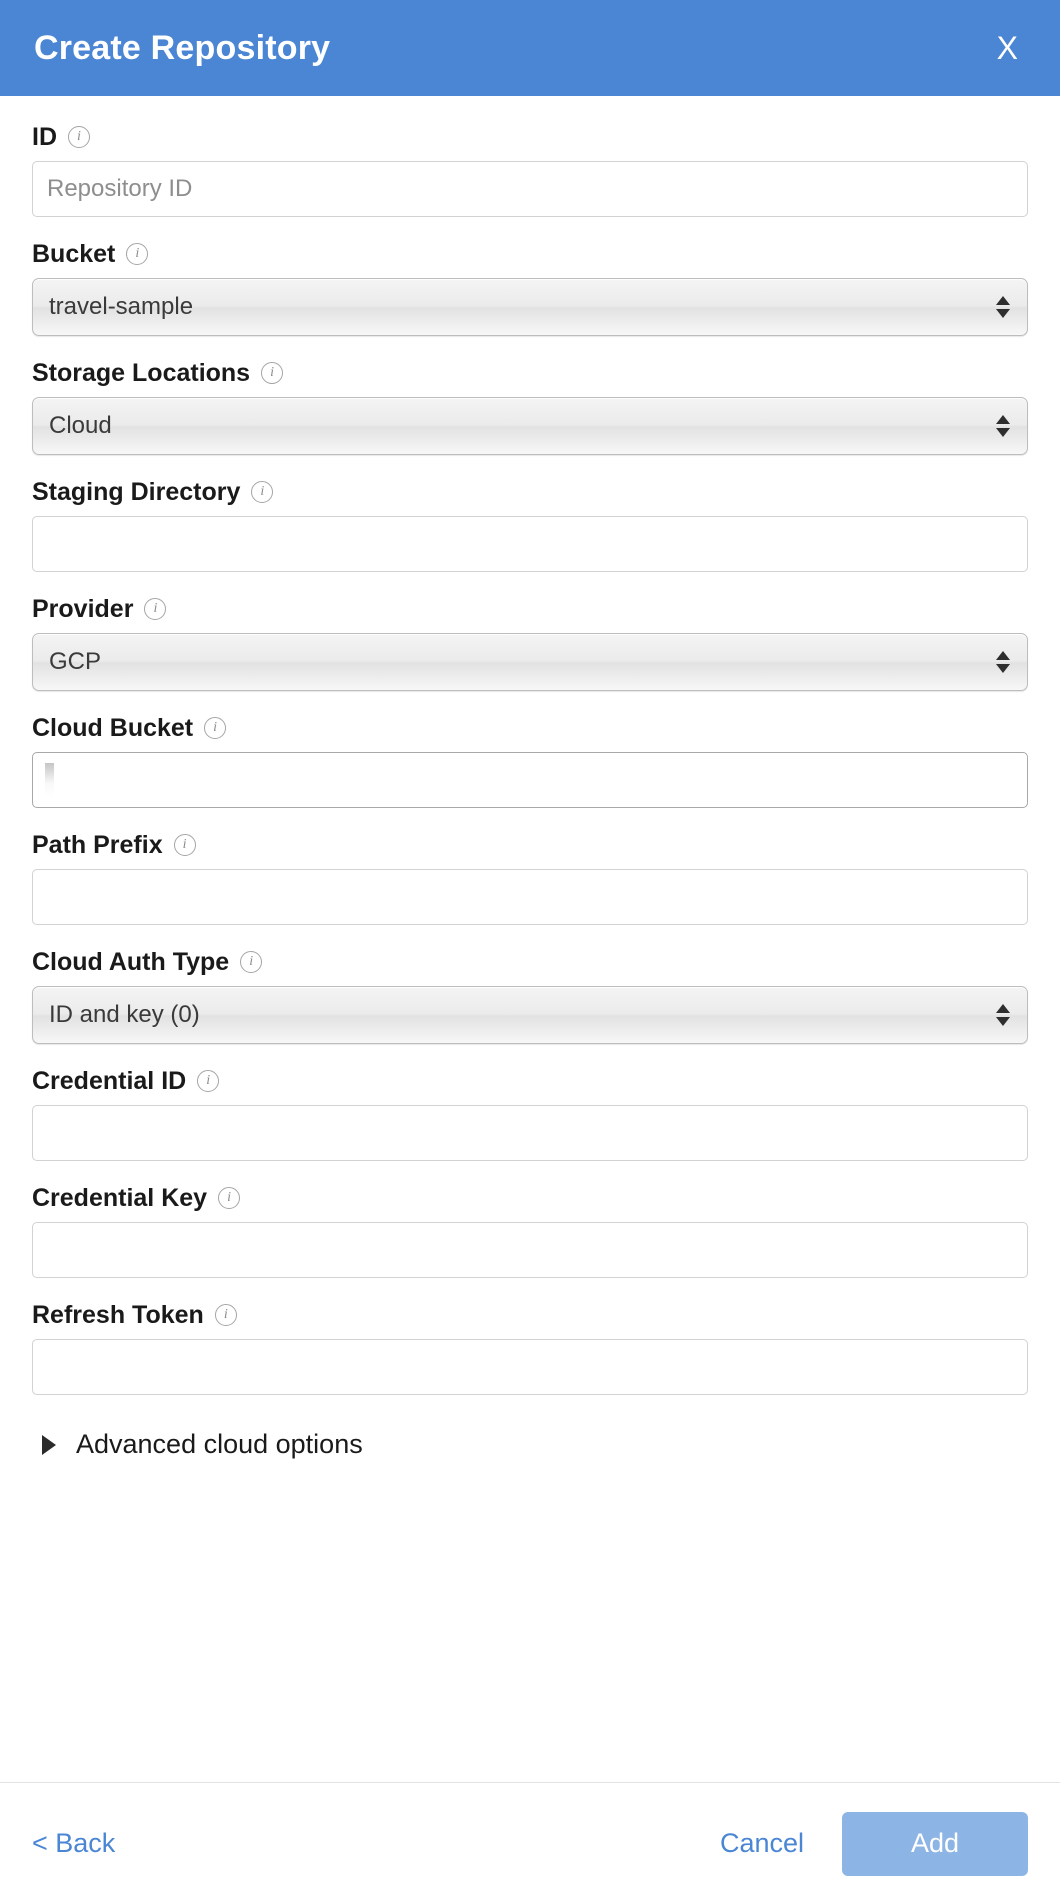 This screenshot has width=1060, height=1904. Describe the element at coordinates (762, 1843) in the screenshot. I see `cancel-button: Cancel` at that location.